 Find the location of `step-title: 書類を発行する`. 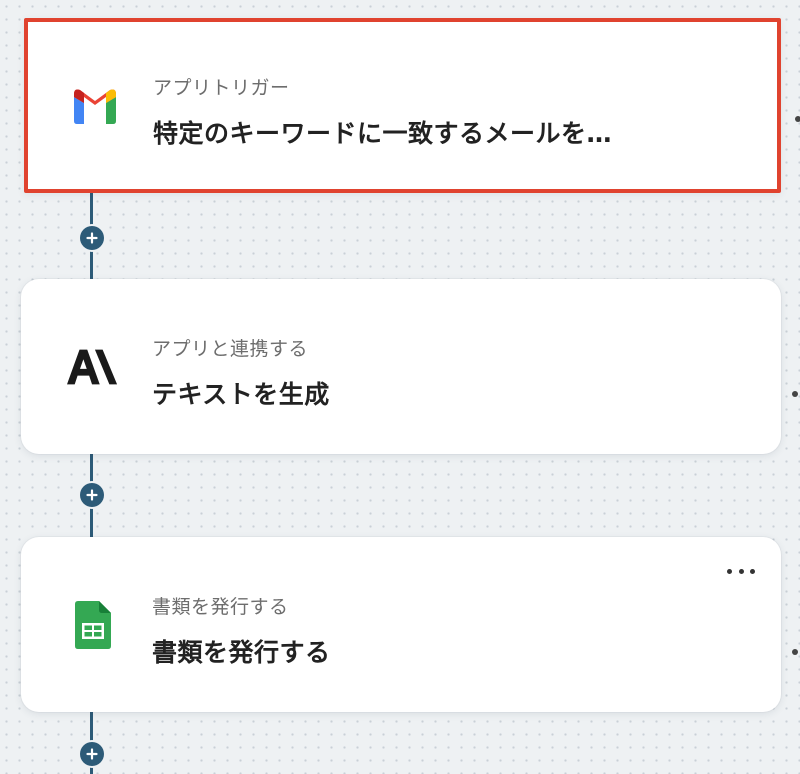

step-title: 書類を発行する is located at coordinates (241, 652).